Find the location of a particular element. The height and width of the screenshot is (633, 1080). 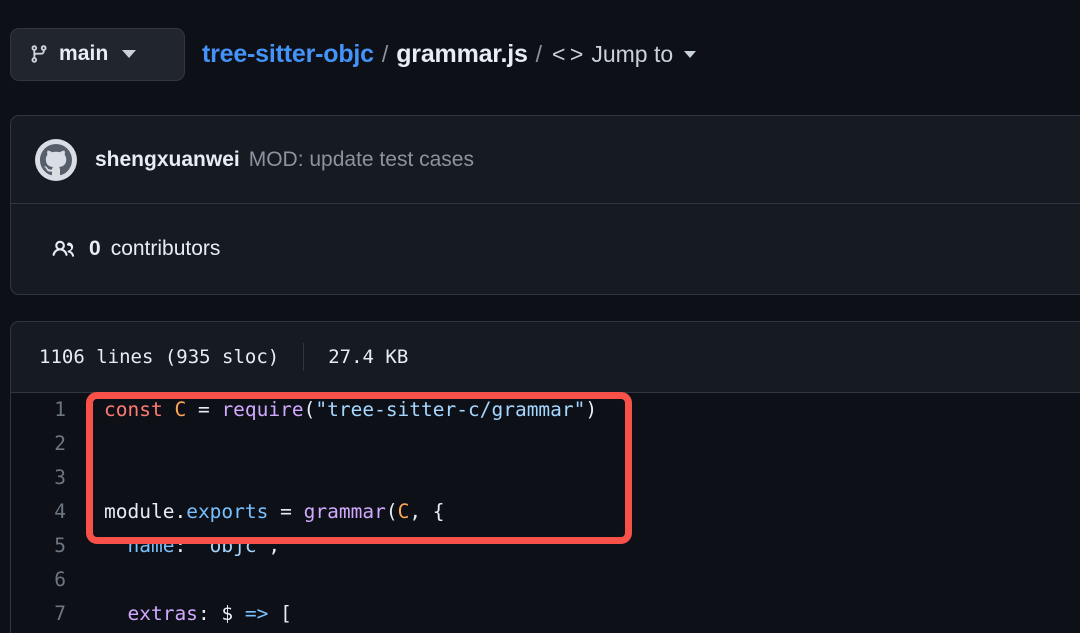

github-octocat-icon is located at coordinates (56, 159).